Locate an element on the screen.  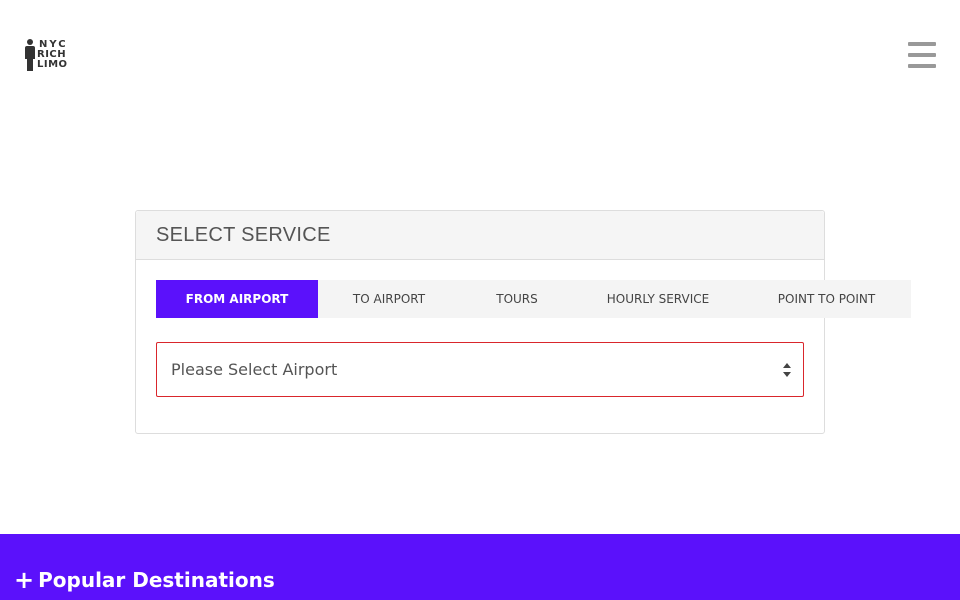
hamburger-menu-icon is located at coordinates (922, 55).